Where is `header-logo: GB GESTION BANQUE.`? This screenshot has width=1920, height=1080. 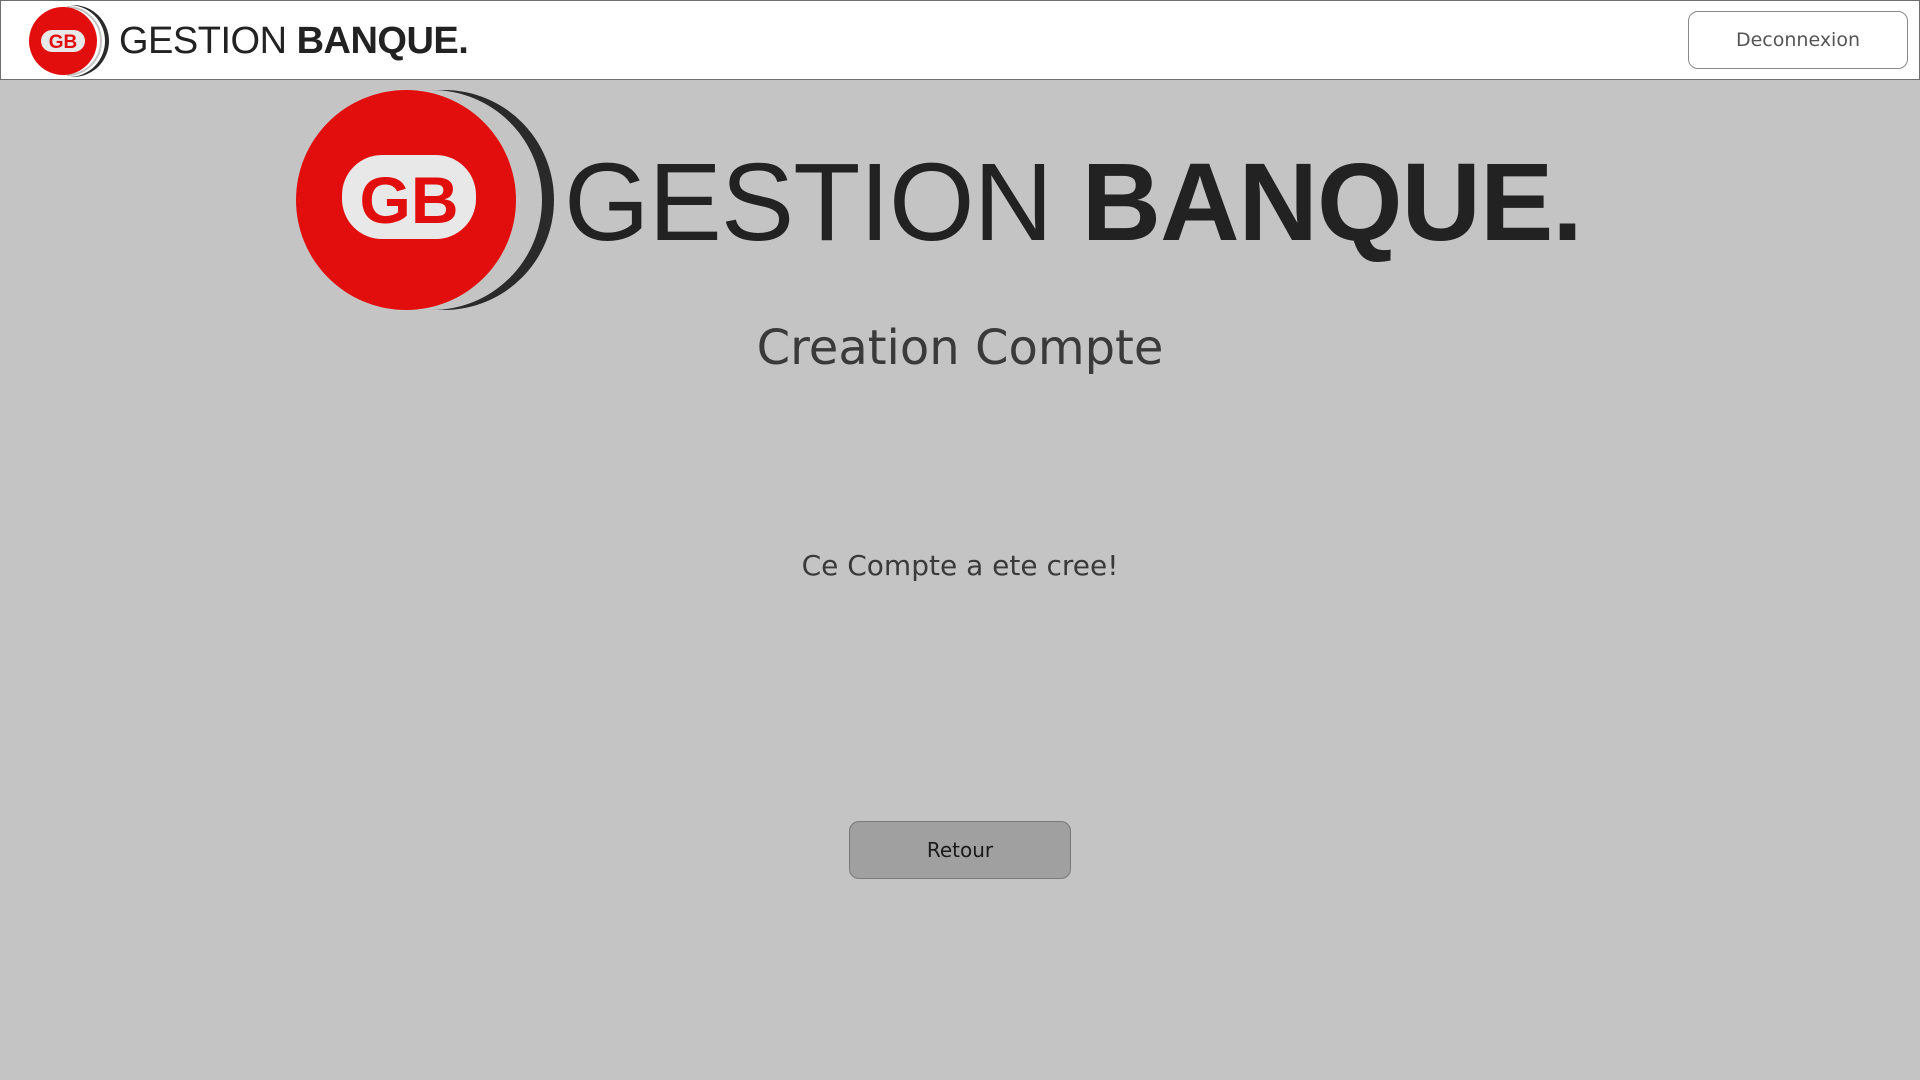
header-logo: GB GESTION BANQUE. is located at coordinates (248, 41).